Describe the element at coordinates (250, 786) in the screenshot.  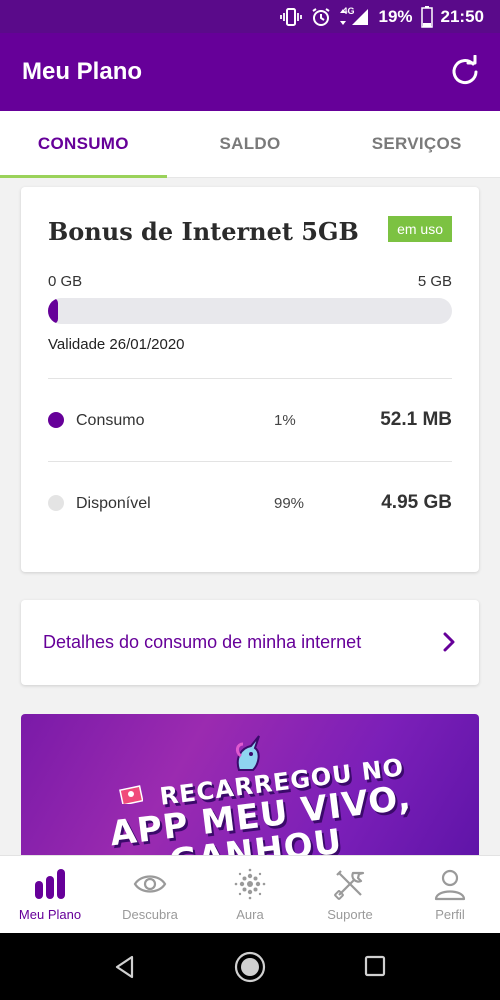
I see `promo-banner: RECARREGOU NO APP MEU VIVO, GANHOU` at that location.